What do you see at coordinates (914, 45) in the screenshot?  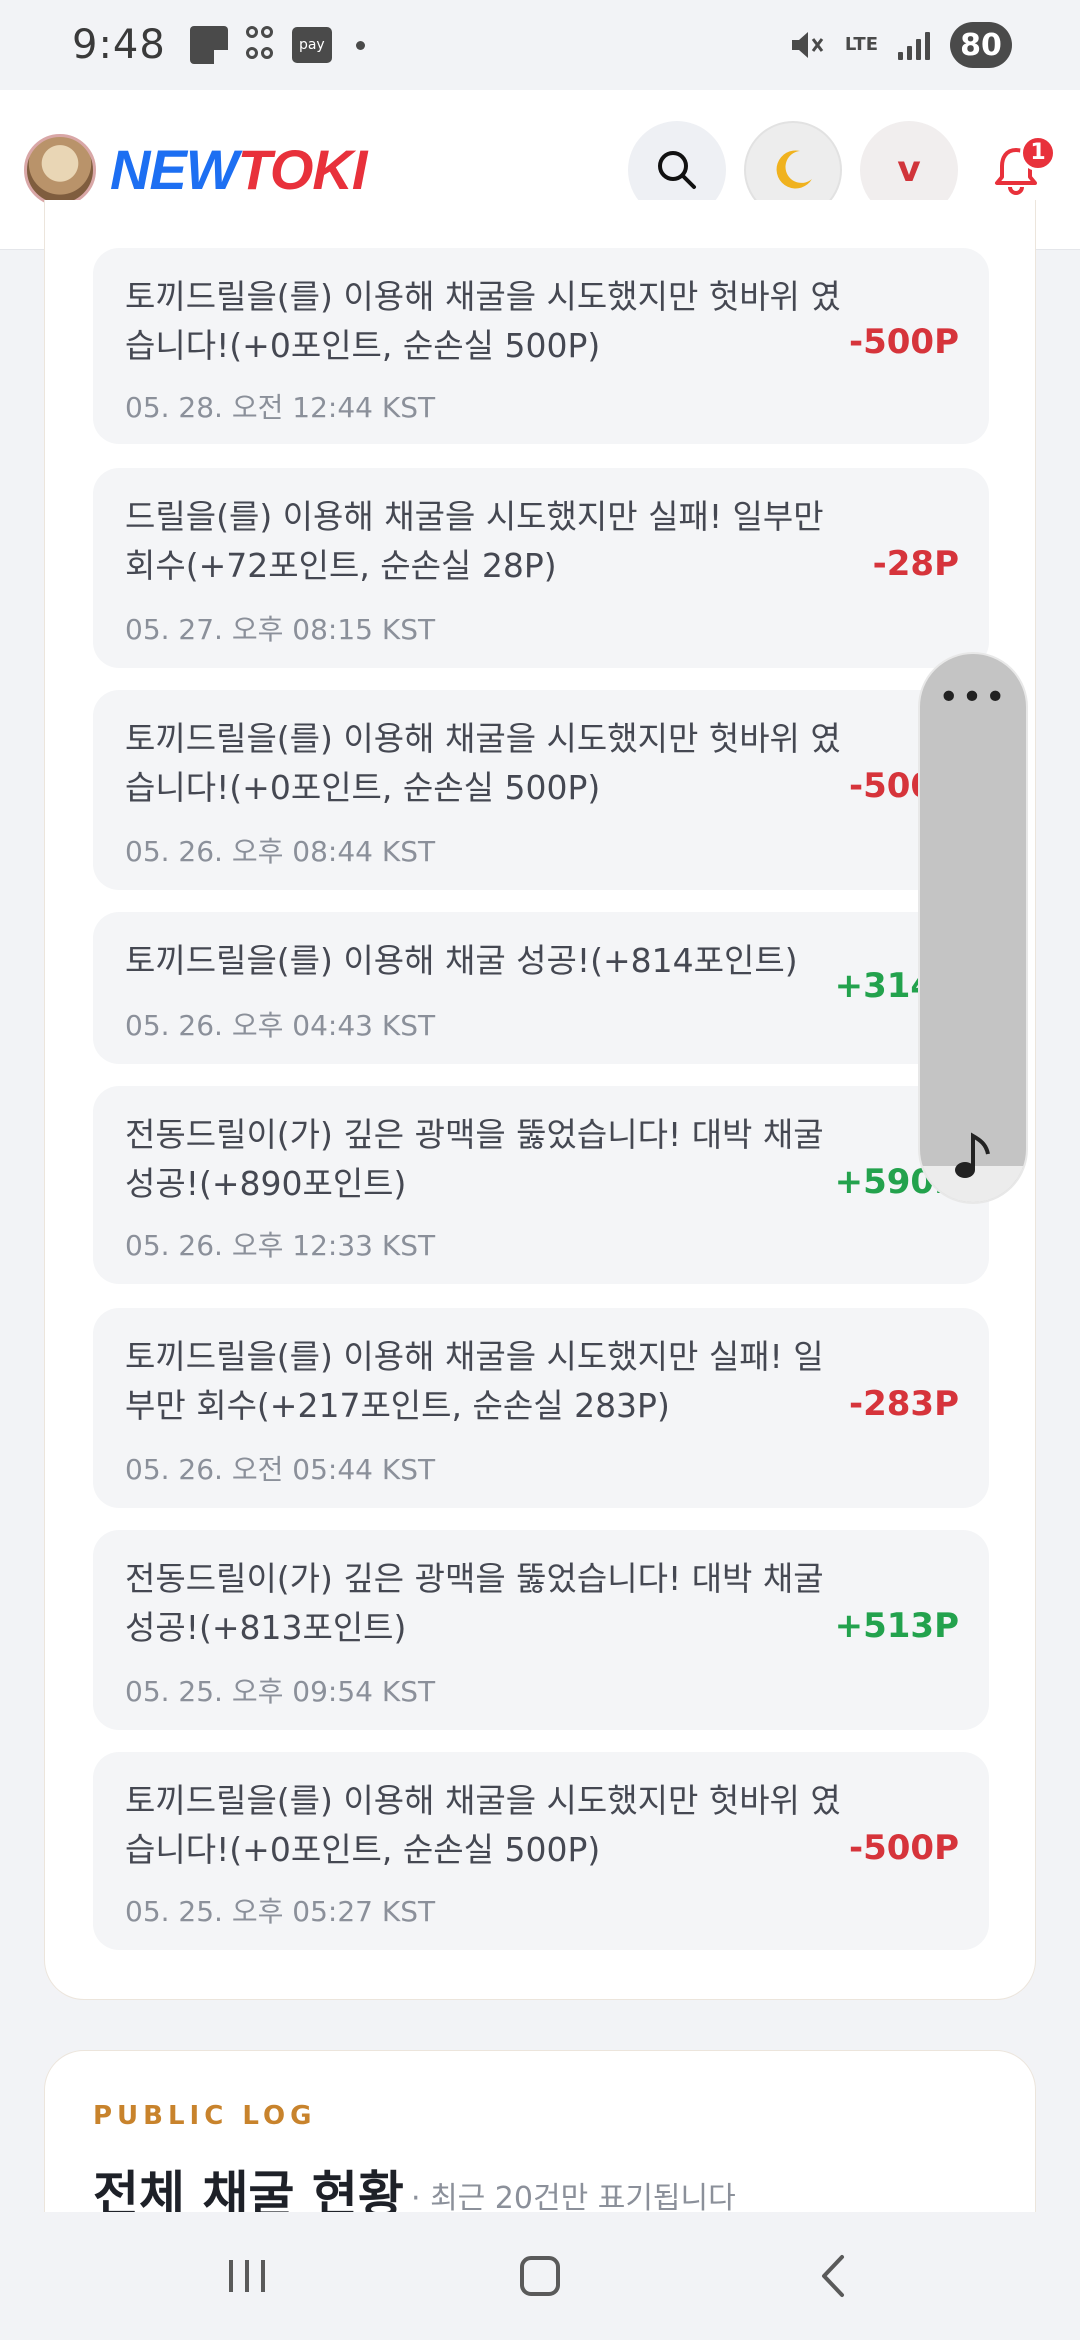 I see `signal-icon` at bounding box center [914, 45].